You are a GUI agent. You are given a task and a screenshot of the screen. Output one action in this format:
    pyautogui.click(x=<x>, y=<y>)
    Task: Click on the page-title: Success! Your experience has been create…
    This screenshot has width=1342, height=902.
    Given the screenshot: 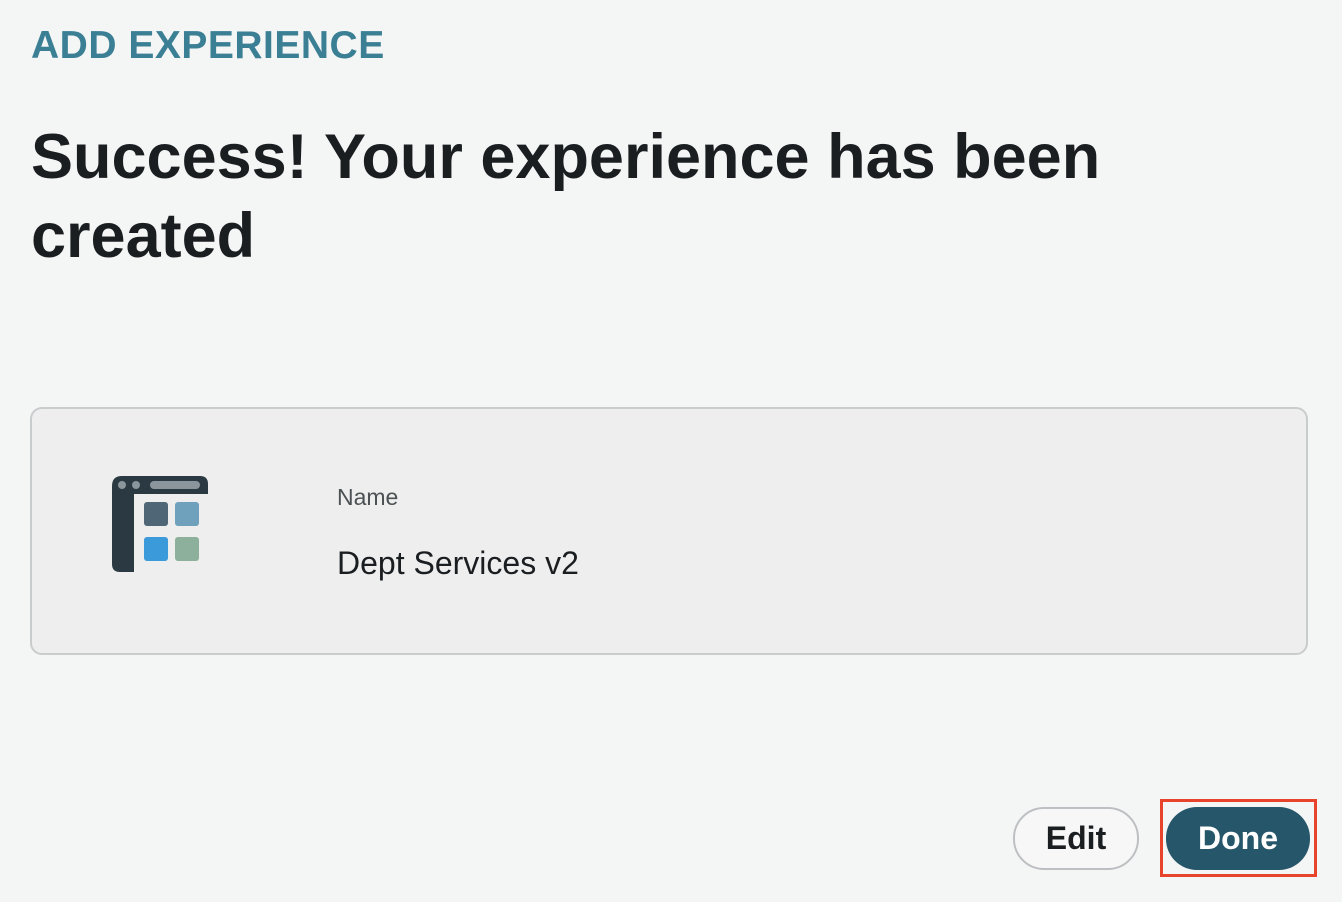 What is the action you would take?
    pyautogui.click(x=566, y=196)
    